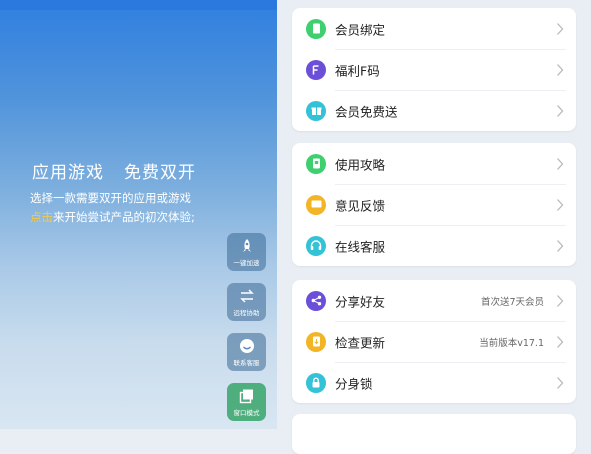 Image resolution: width=591 pixels, height=454 pixels. Describe the element at coordinates (360, 29) in the screenshot. I see `item-label: 会员绑定` at that location.